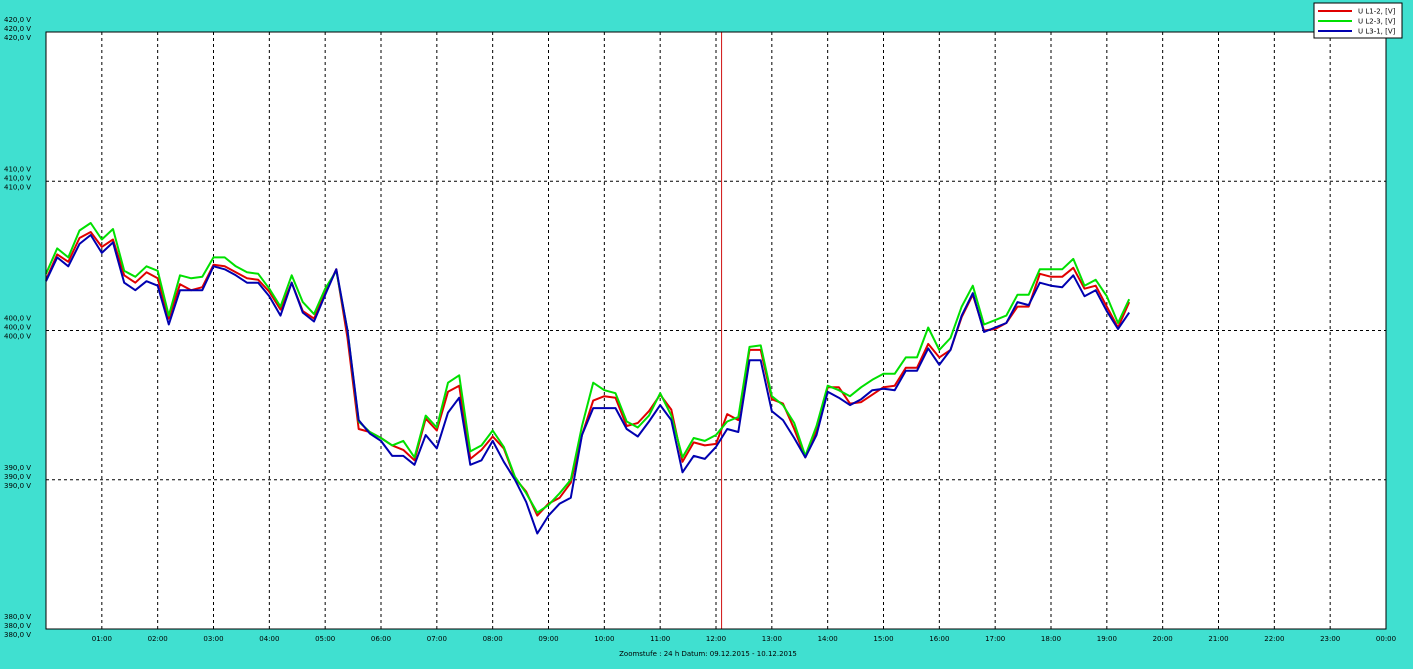  I want to click on x-tick-label: 02:00, so click(158, 639).